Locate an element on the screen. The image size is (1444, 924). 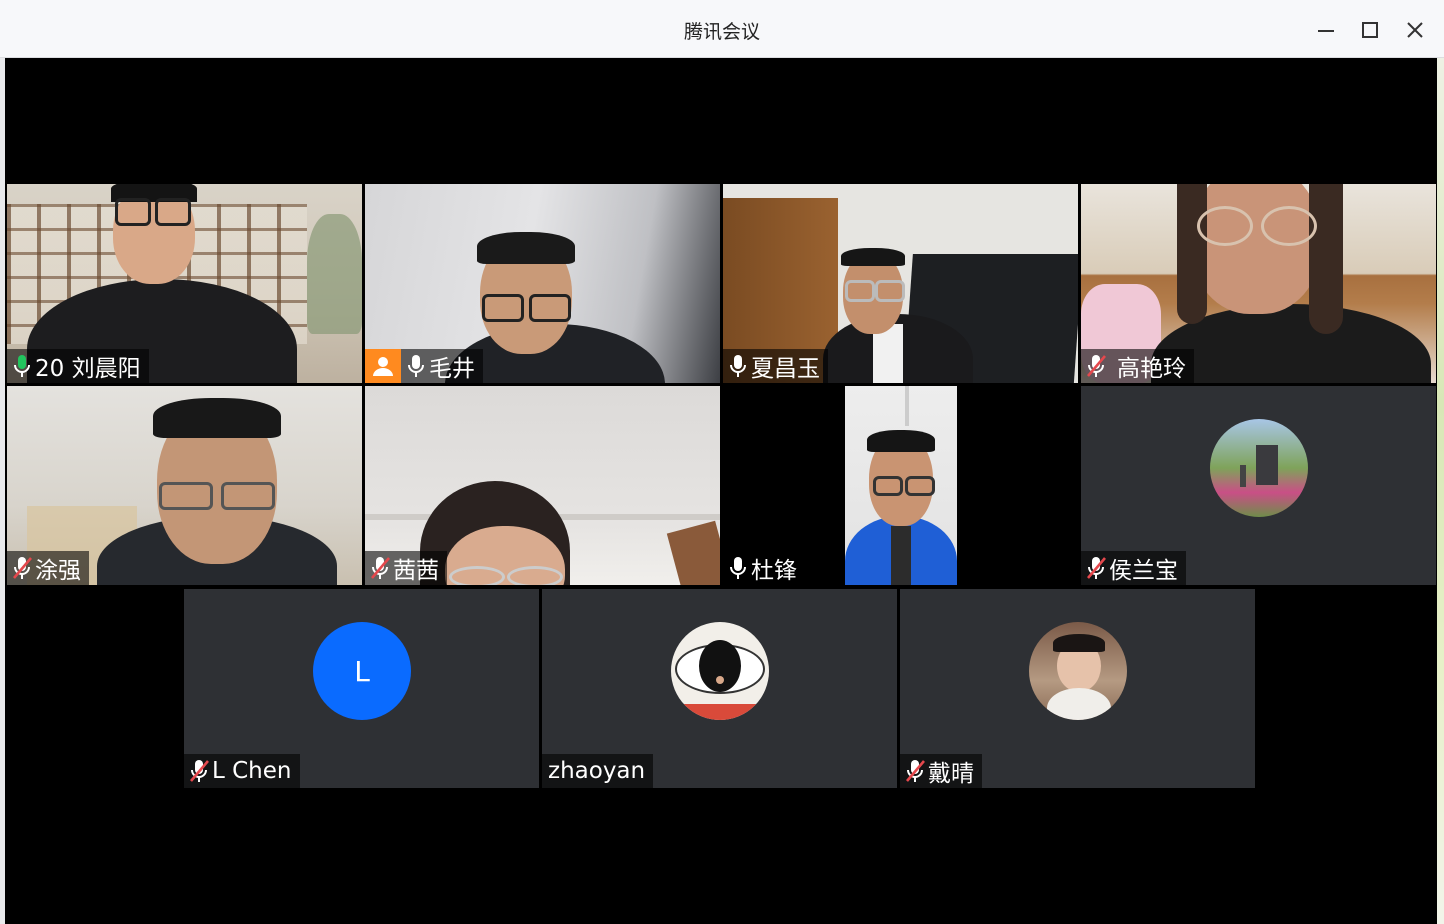
title-bar: 腾讯会议 is located at coordinates (722, 29).